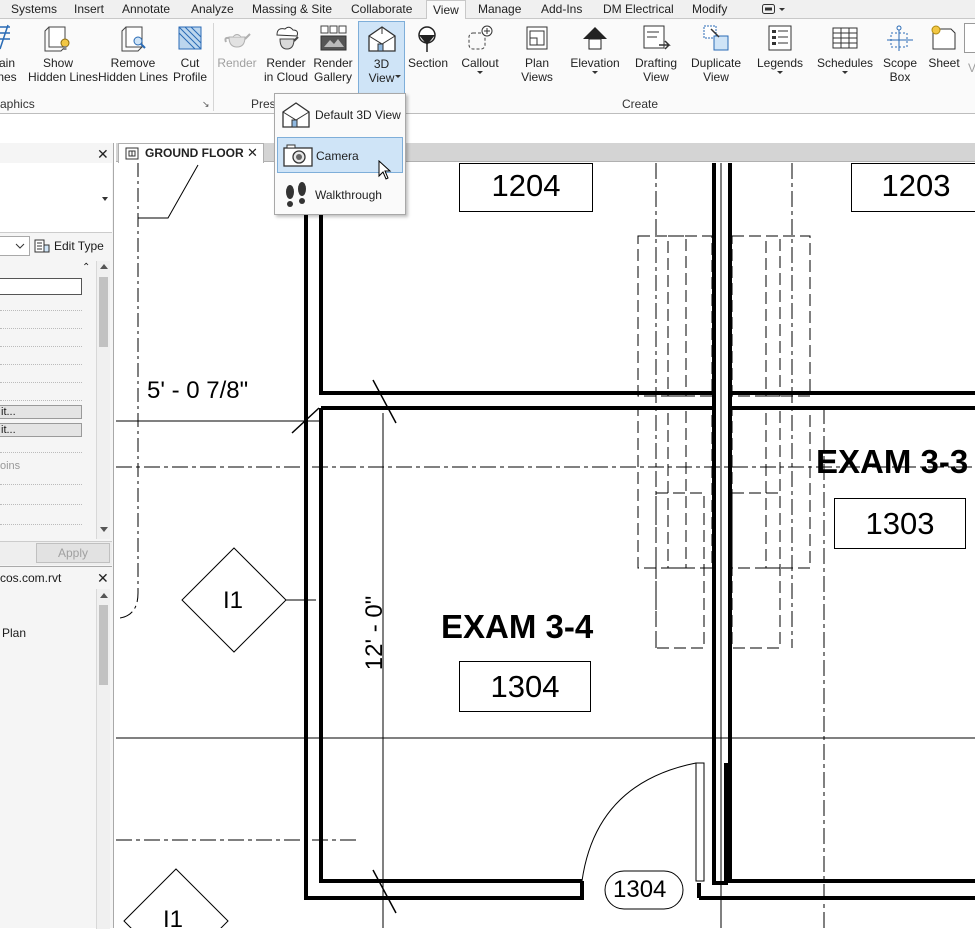 Image resolution: width=975 pixels, height=934 pixels. What do you see at coordinates (104, 529) in the screenshot?
I see `scroll-down-icon` at bounding box center [104, 529].